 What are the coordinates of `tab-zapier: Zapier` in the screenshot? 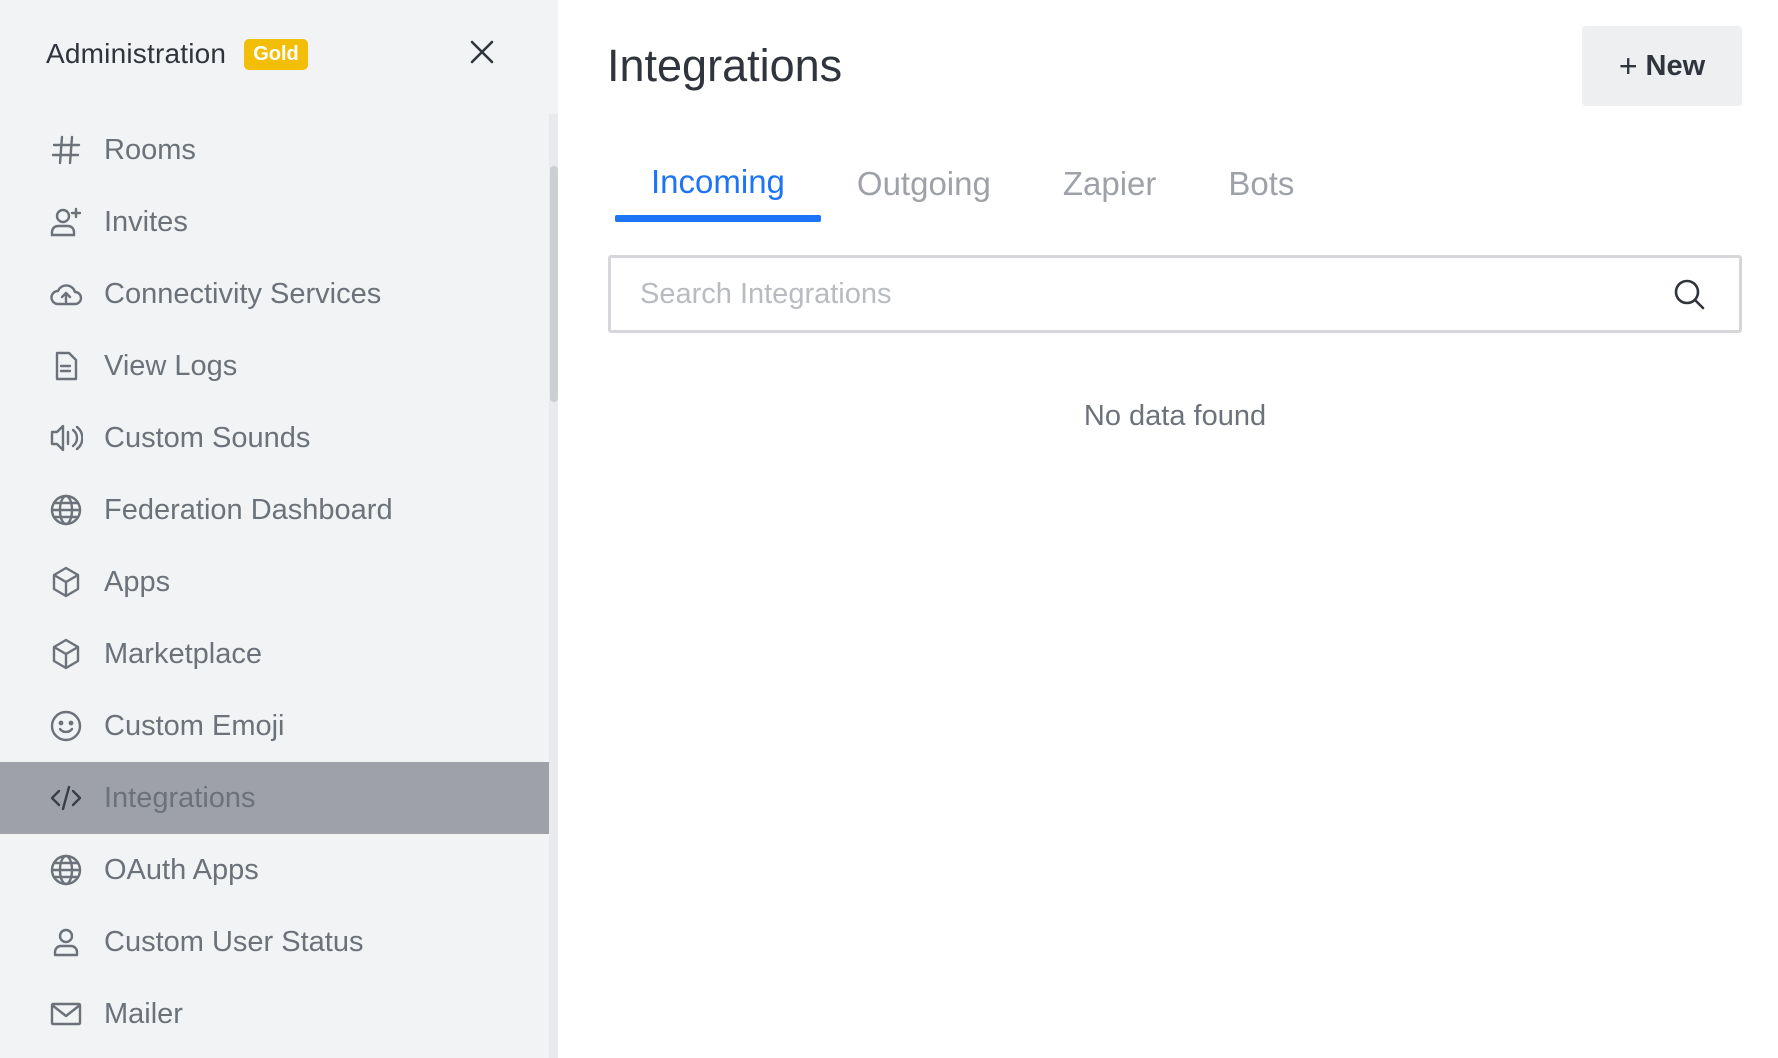 It's located at (1110, 186).